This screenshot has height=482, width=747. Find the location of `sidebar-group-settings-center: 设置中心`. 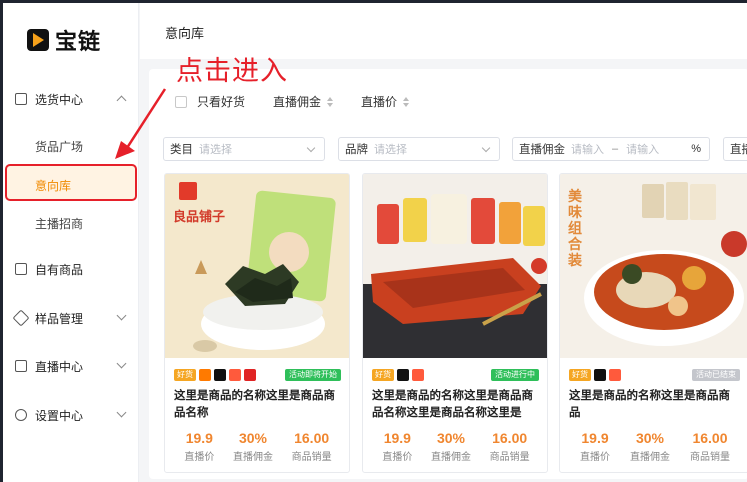

sidebar-group-settings-center: 设置中心 is located at coordinates (71, 415).